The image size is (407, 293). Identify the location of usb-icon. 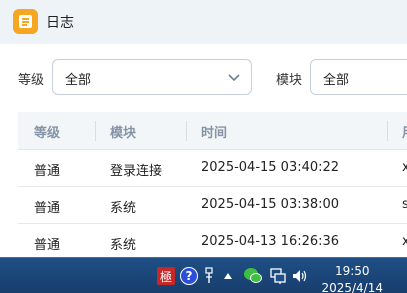
(209, 276).